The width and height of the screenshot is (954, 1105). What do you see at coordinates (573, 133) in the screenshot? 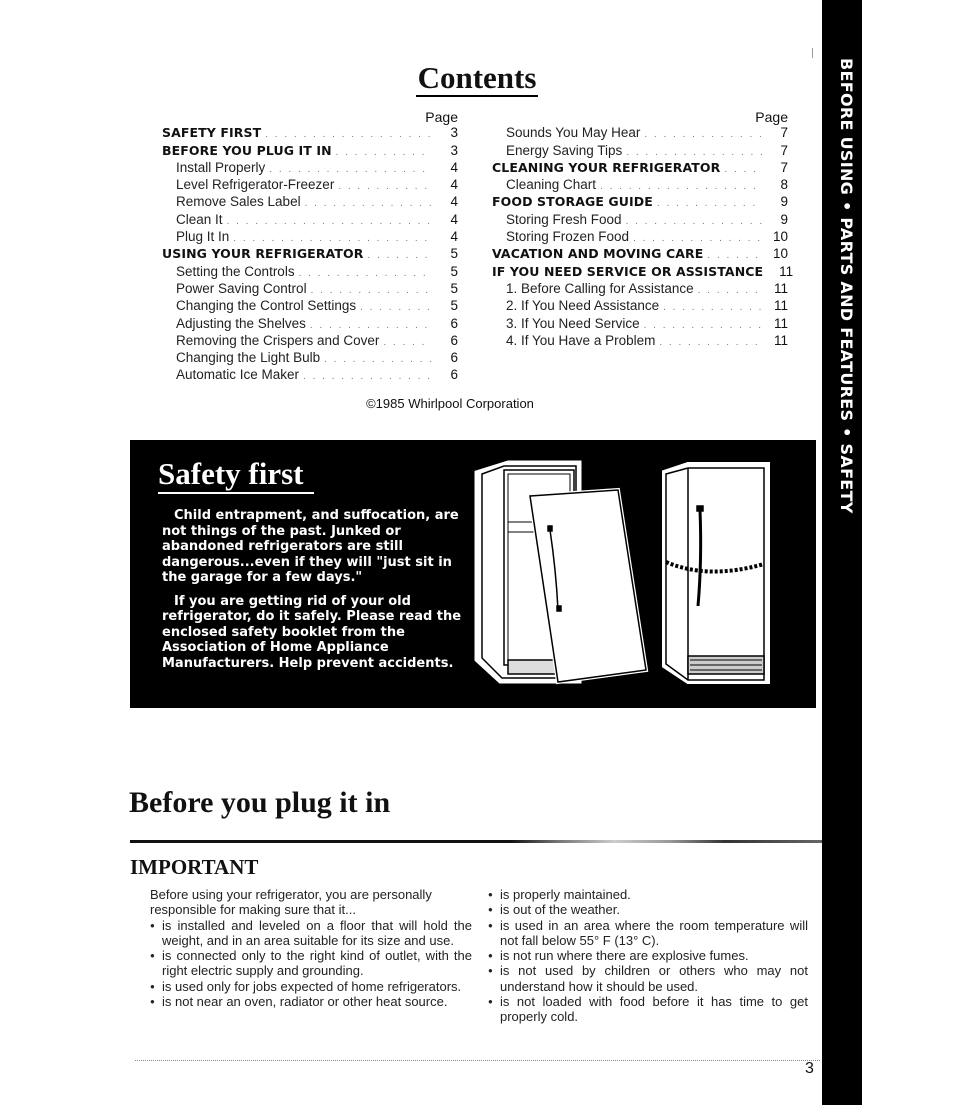
I see `toc-entry-label: Sounds You May Hear` at bounding box center [573, 133].